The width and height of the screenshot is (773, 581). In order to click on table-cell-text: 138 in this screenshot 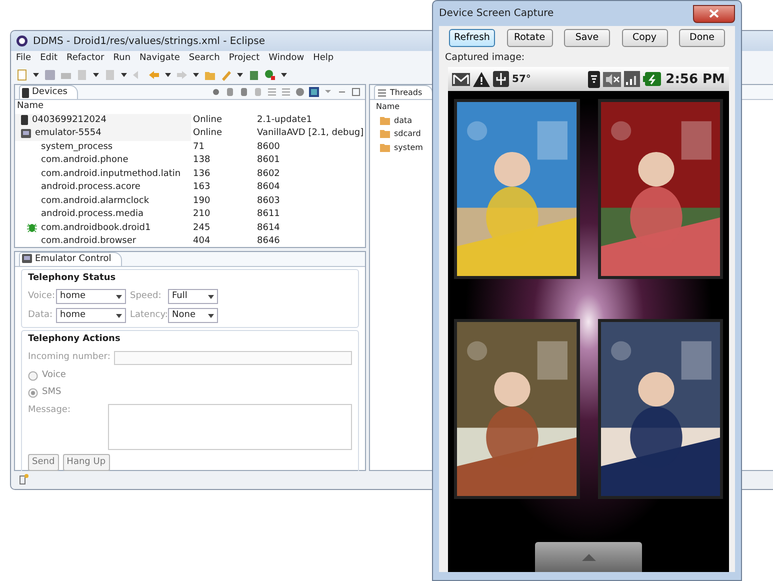, I will do `click(202, 160)`.